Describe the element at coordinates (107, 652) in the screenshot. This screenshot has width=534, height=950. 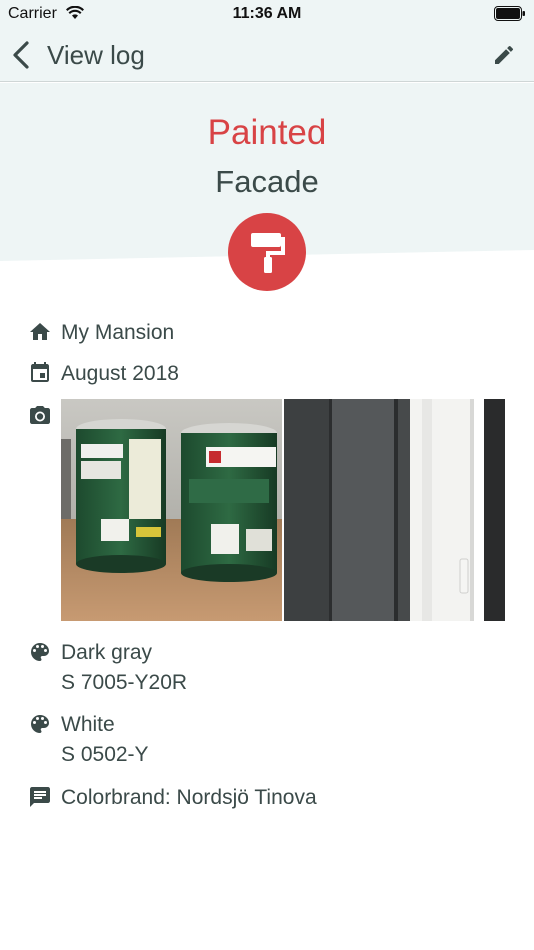
I see `color-name: Dark gray` at that location.